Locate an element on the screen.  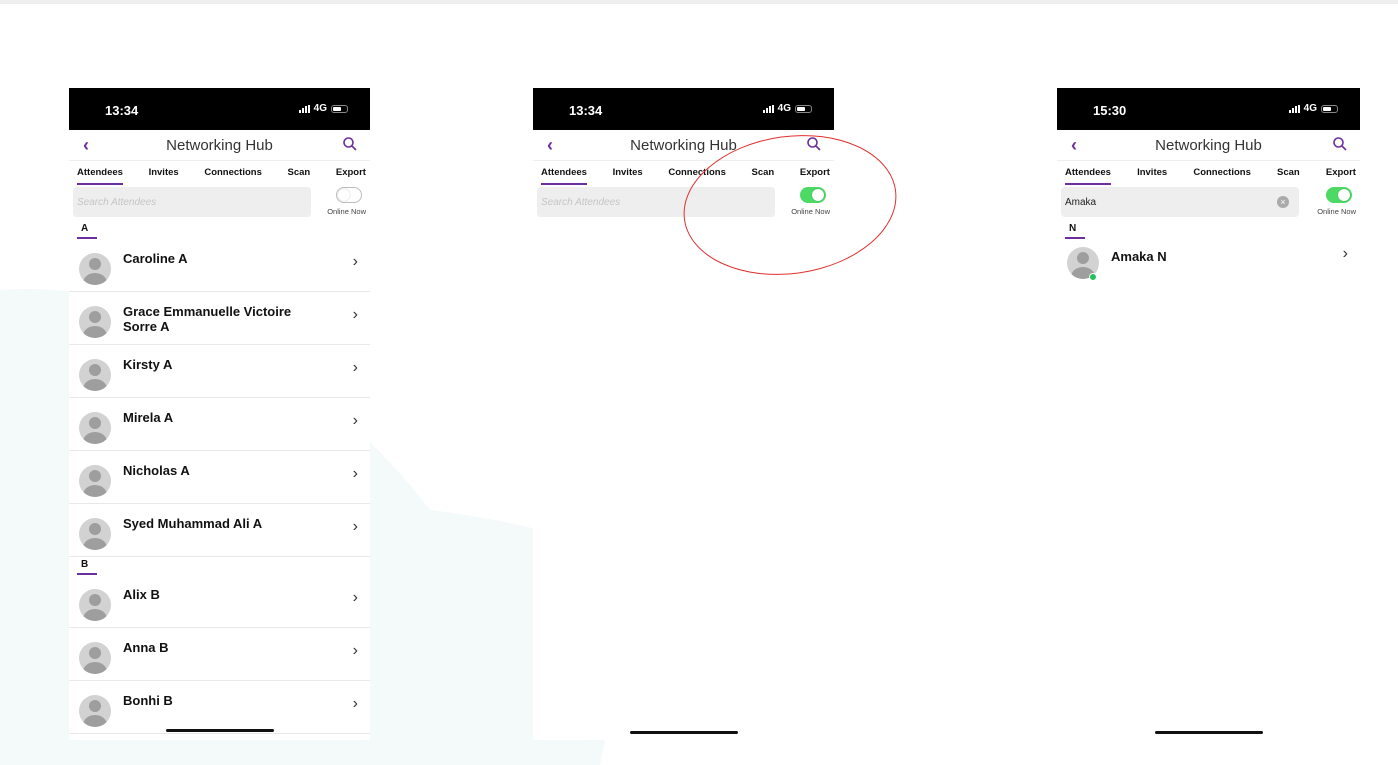
list-item: Caroline A › is located at coordinates (219, 265).